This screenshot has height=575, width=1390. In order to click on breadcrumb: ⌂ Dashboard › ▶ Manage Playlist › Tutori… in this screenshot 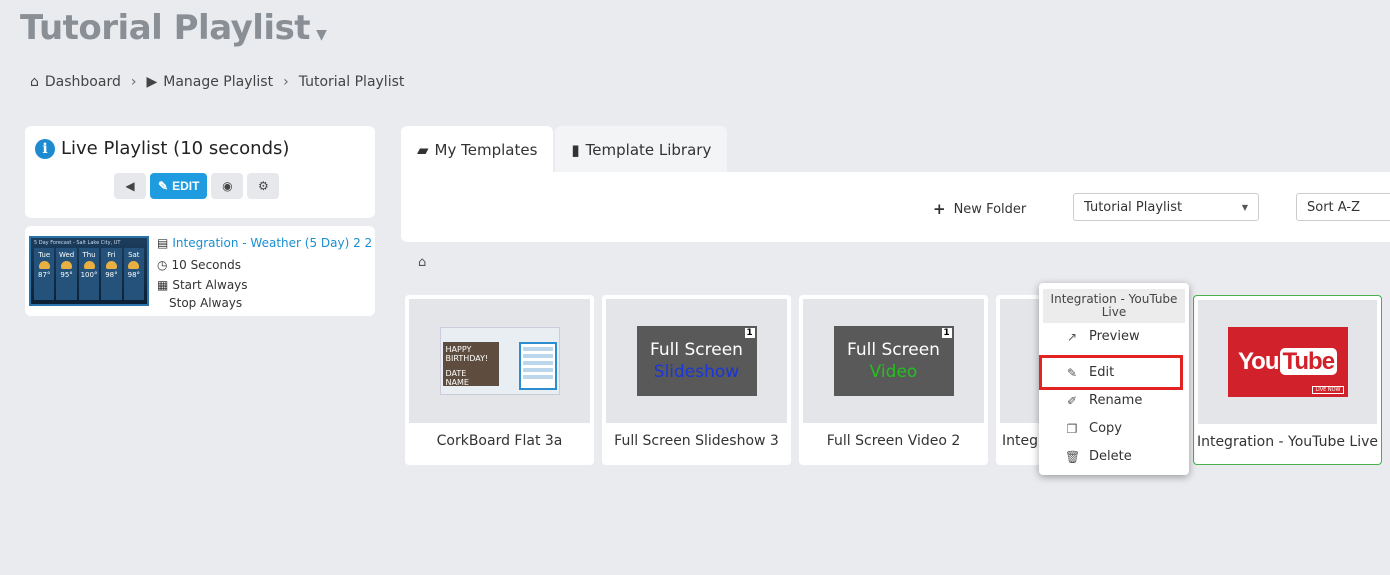, I will do `click(217, 82)`.